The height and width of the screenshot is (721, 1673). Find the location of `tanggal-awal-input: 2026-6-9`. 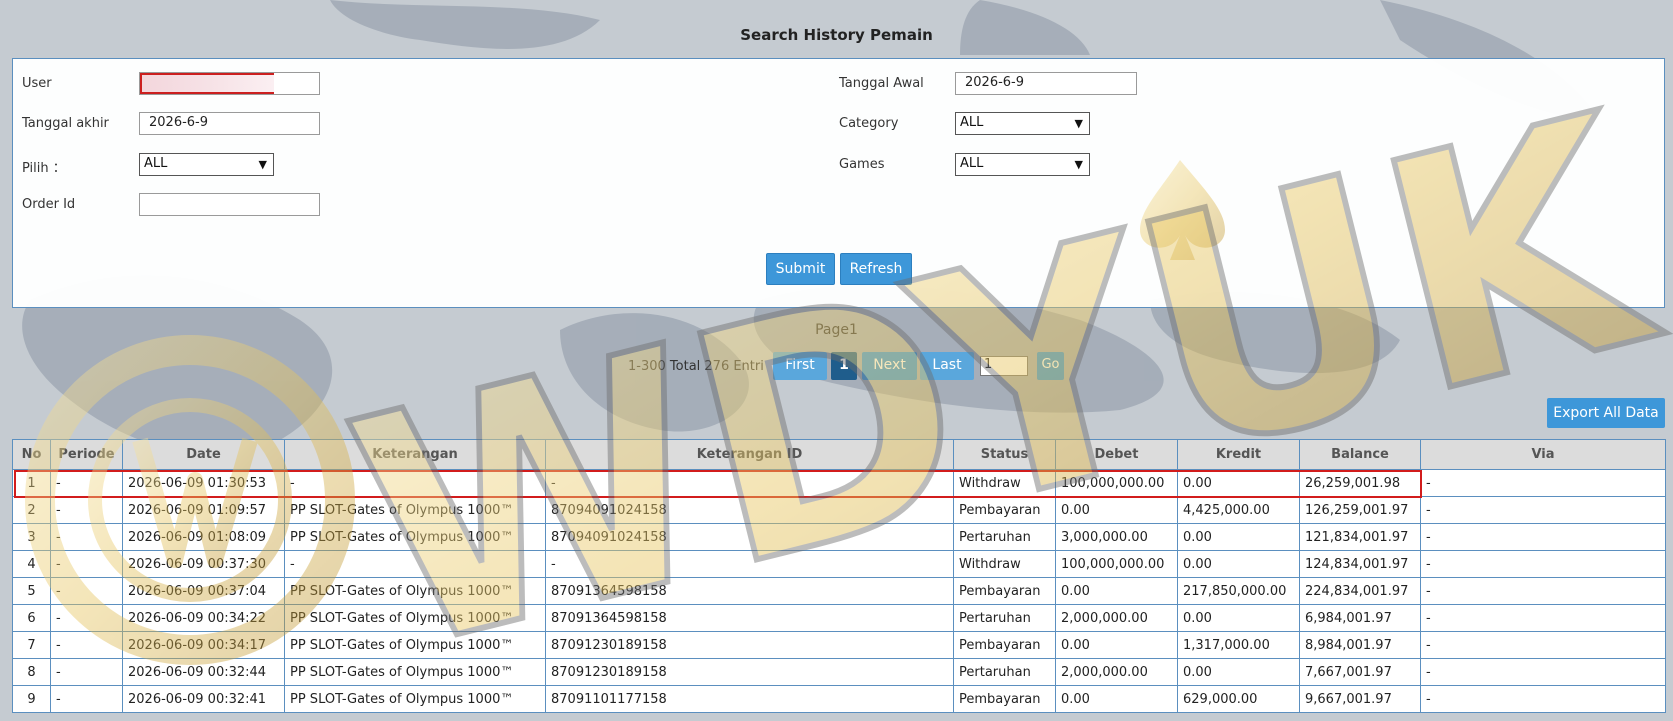

tanggal-awal-input: 2026-6-9 is located at coordinates (1046, 83).